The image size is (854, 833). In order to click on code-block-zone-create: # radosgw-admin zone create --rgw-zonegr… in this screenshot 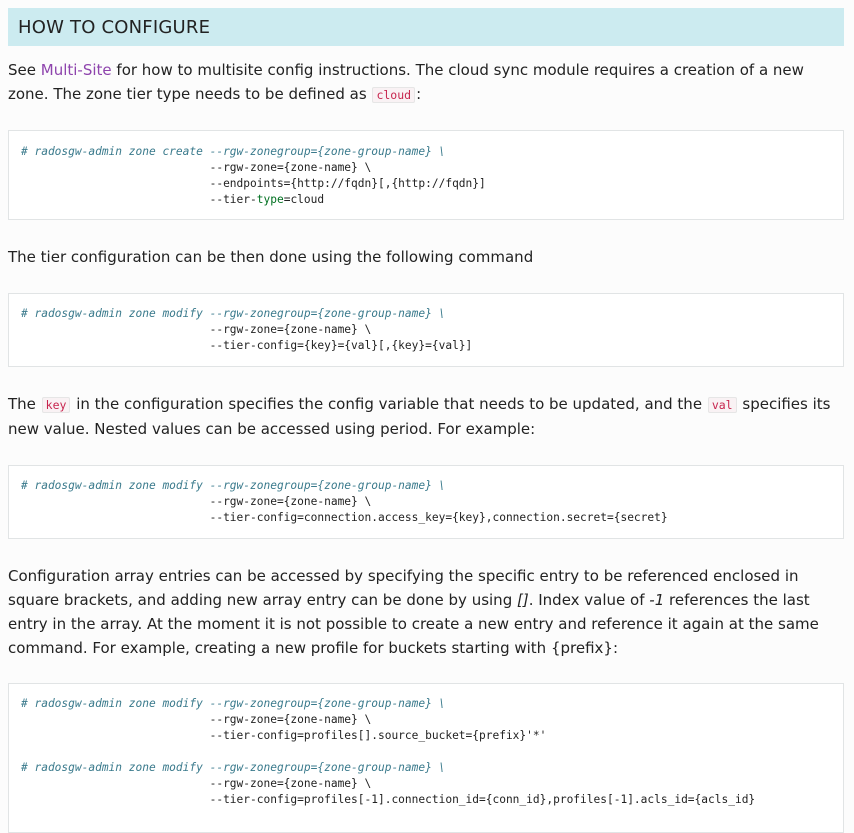, I will do `click(426, 175)`.